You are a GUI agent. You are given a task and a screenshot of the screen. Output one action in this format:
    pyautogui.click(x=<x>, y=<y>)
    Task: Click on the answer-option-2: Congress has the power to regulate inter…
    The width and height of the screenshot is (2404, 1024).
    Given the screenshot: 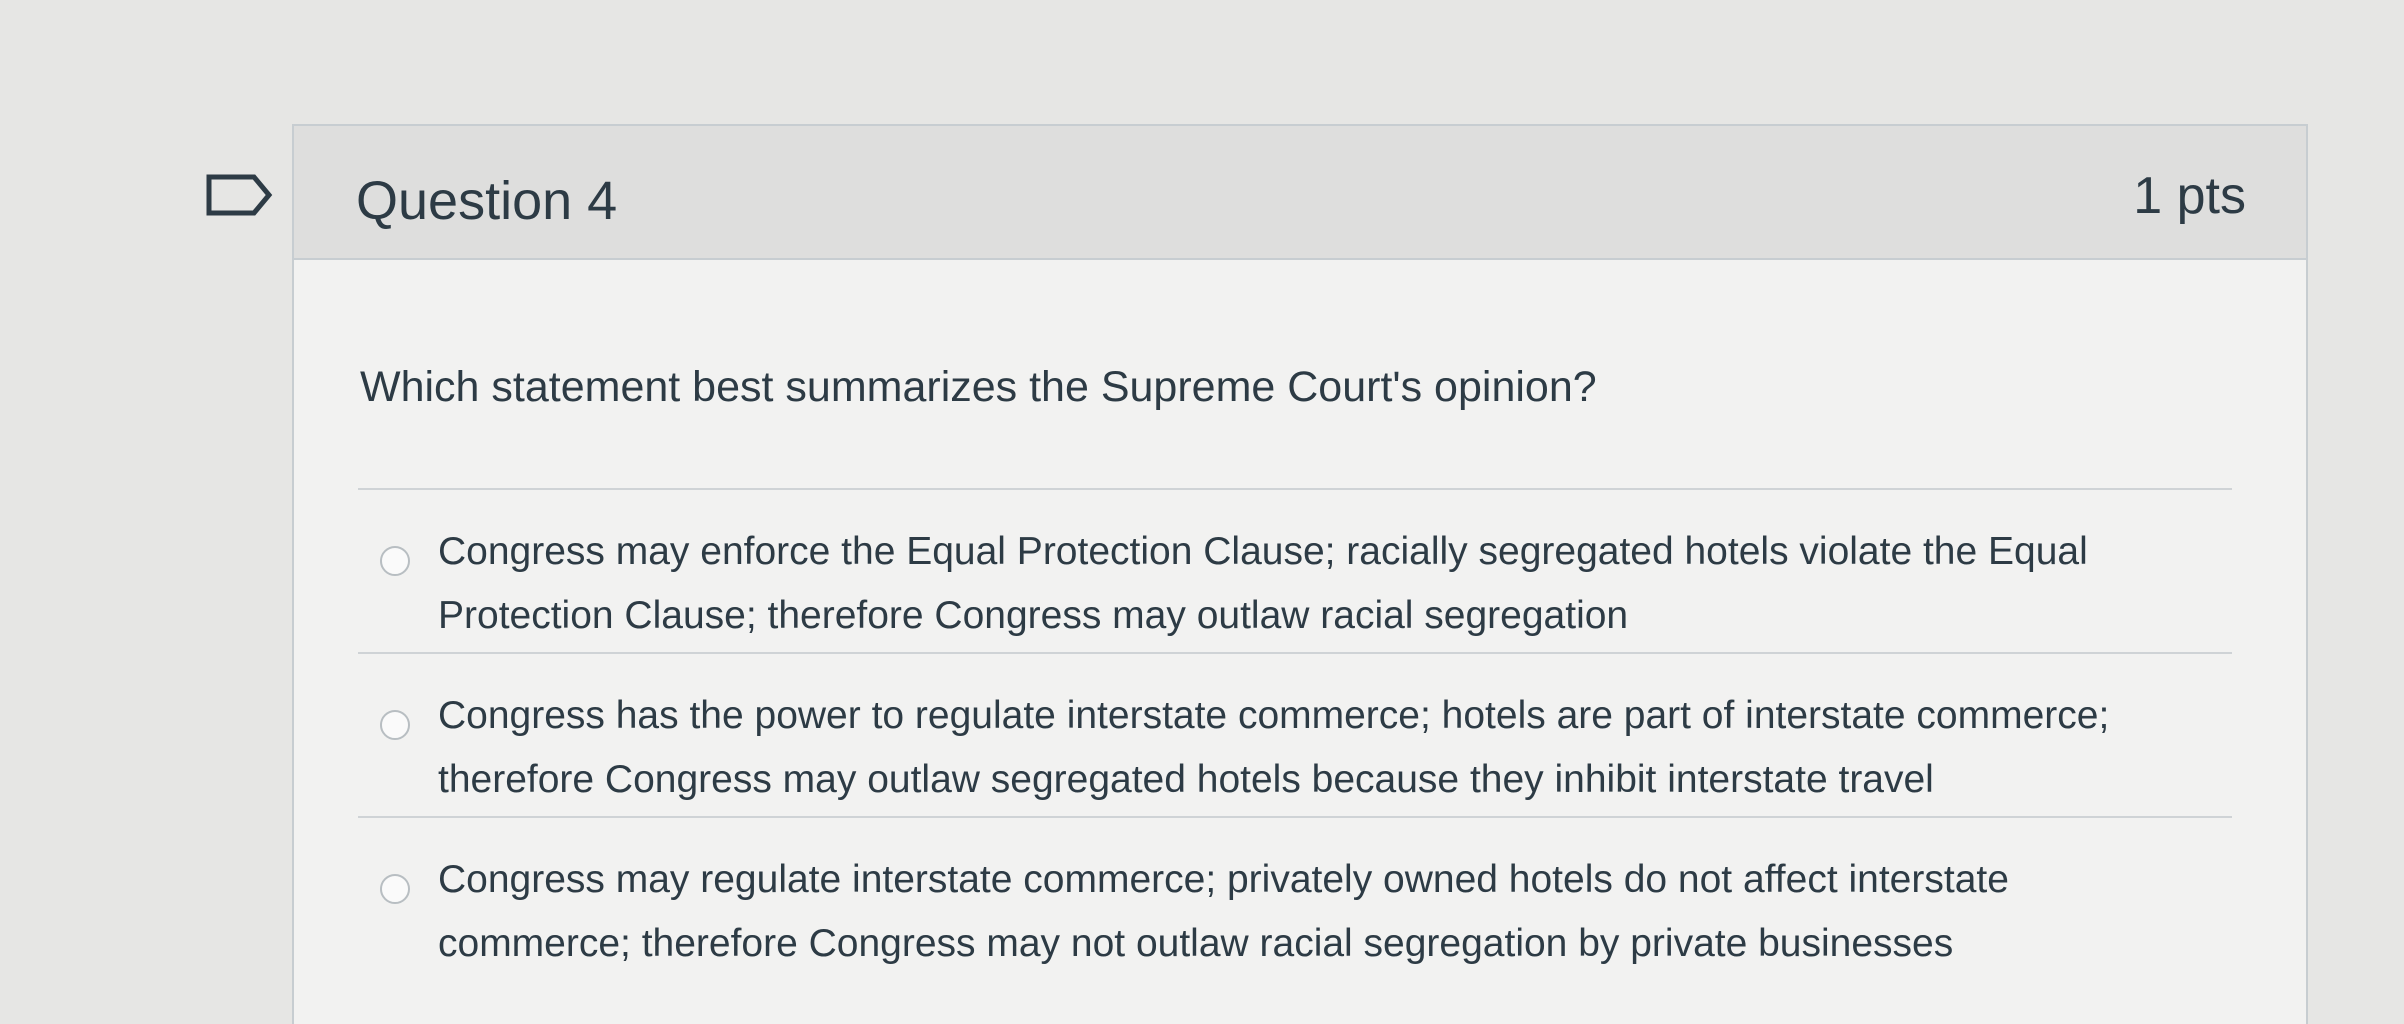 What is the action you would take?
    pyautogui.click(x=1295, y=736)
    